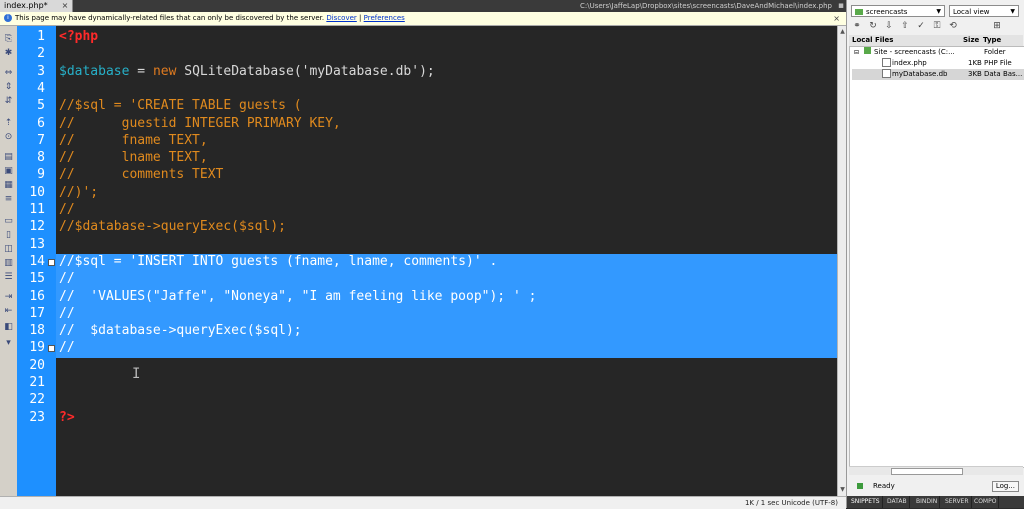 Image resolution: width=1024 pixels, height=509 pixels. What do you see at coordinates (842, 31) in the screenshot?
I see `scroll-up-icon: ▲` at bounding box center [842, 31].